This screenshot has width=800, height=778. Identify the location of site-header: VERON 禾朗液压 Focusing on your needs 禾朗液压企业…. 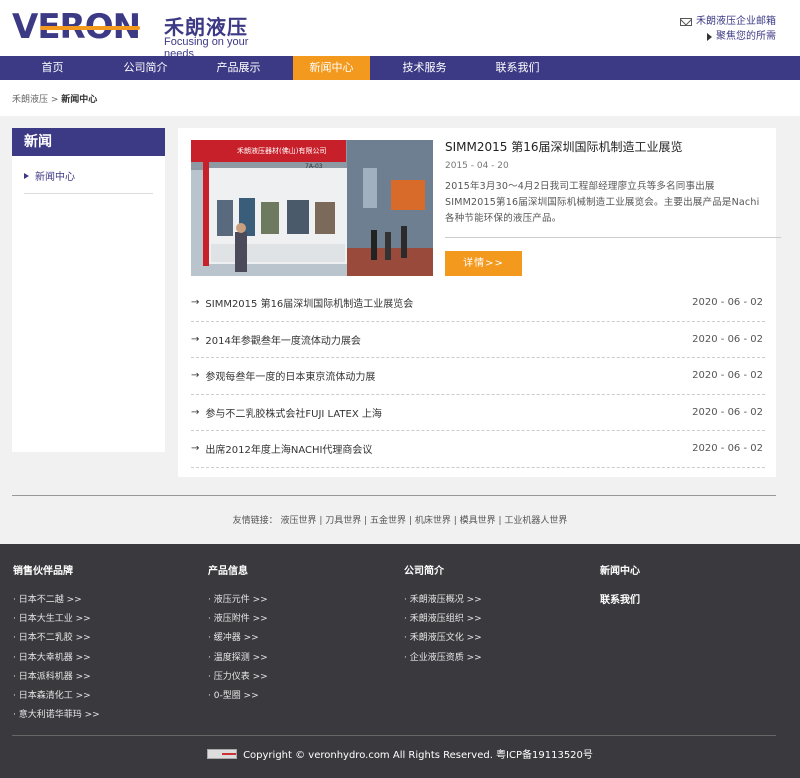
(400, 30).